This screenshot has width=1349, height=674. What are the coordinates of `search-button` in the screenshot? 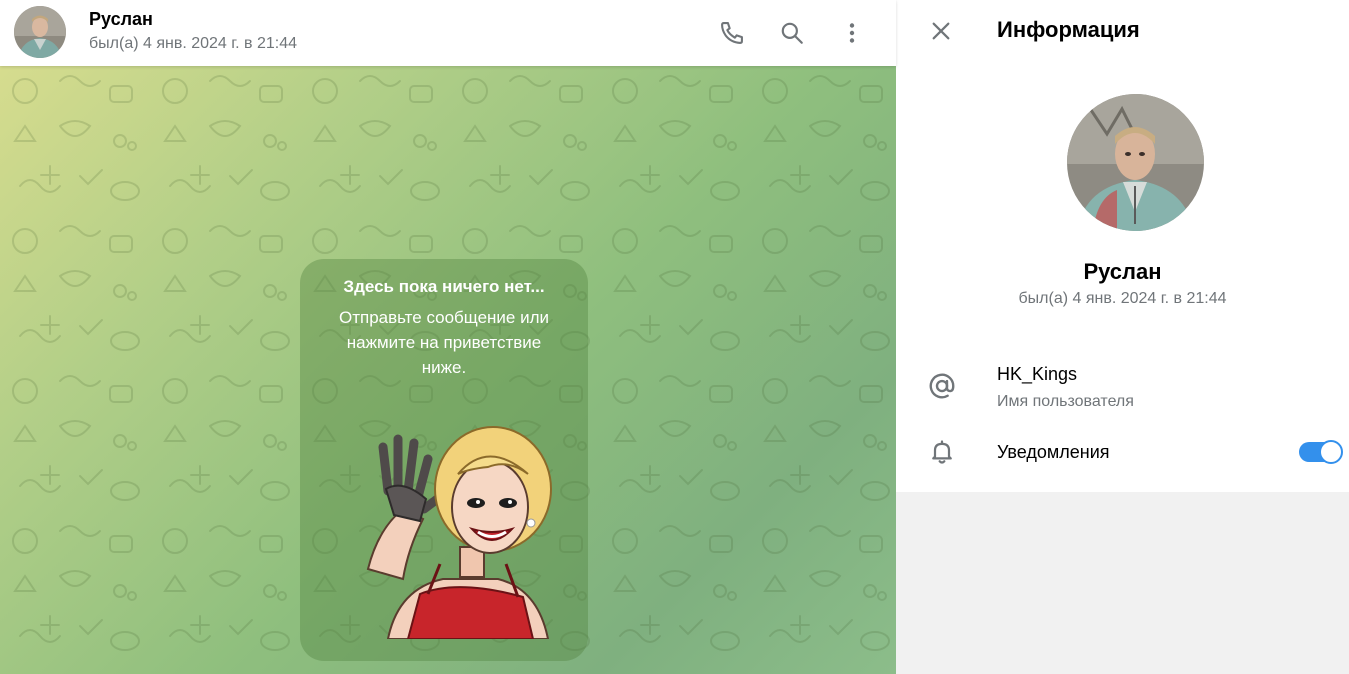 It's located at (792, 33).